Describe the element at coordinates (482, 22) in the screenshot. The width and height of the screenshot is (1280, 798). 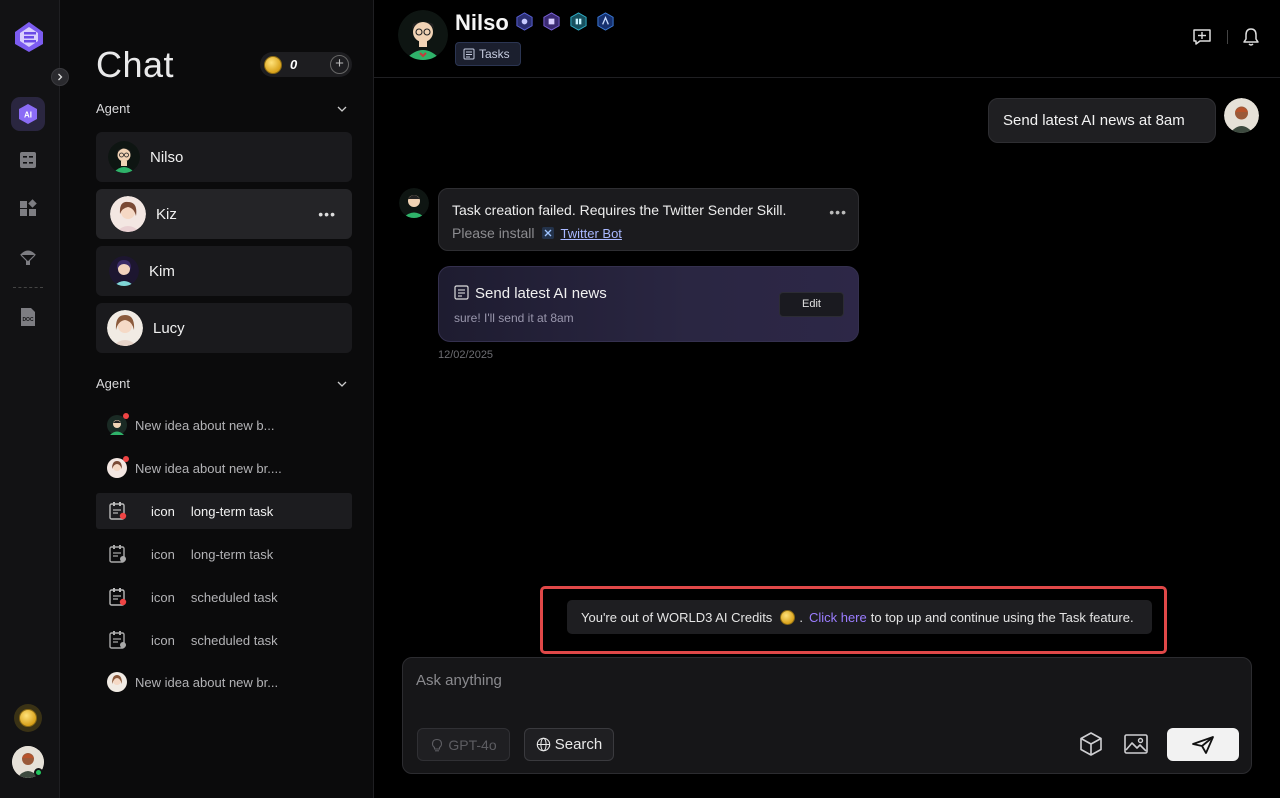
I see `bot-name: Nilso` at that location.